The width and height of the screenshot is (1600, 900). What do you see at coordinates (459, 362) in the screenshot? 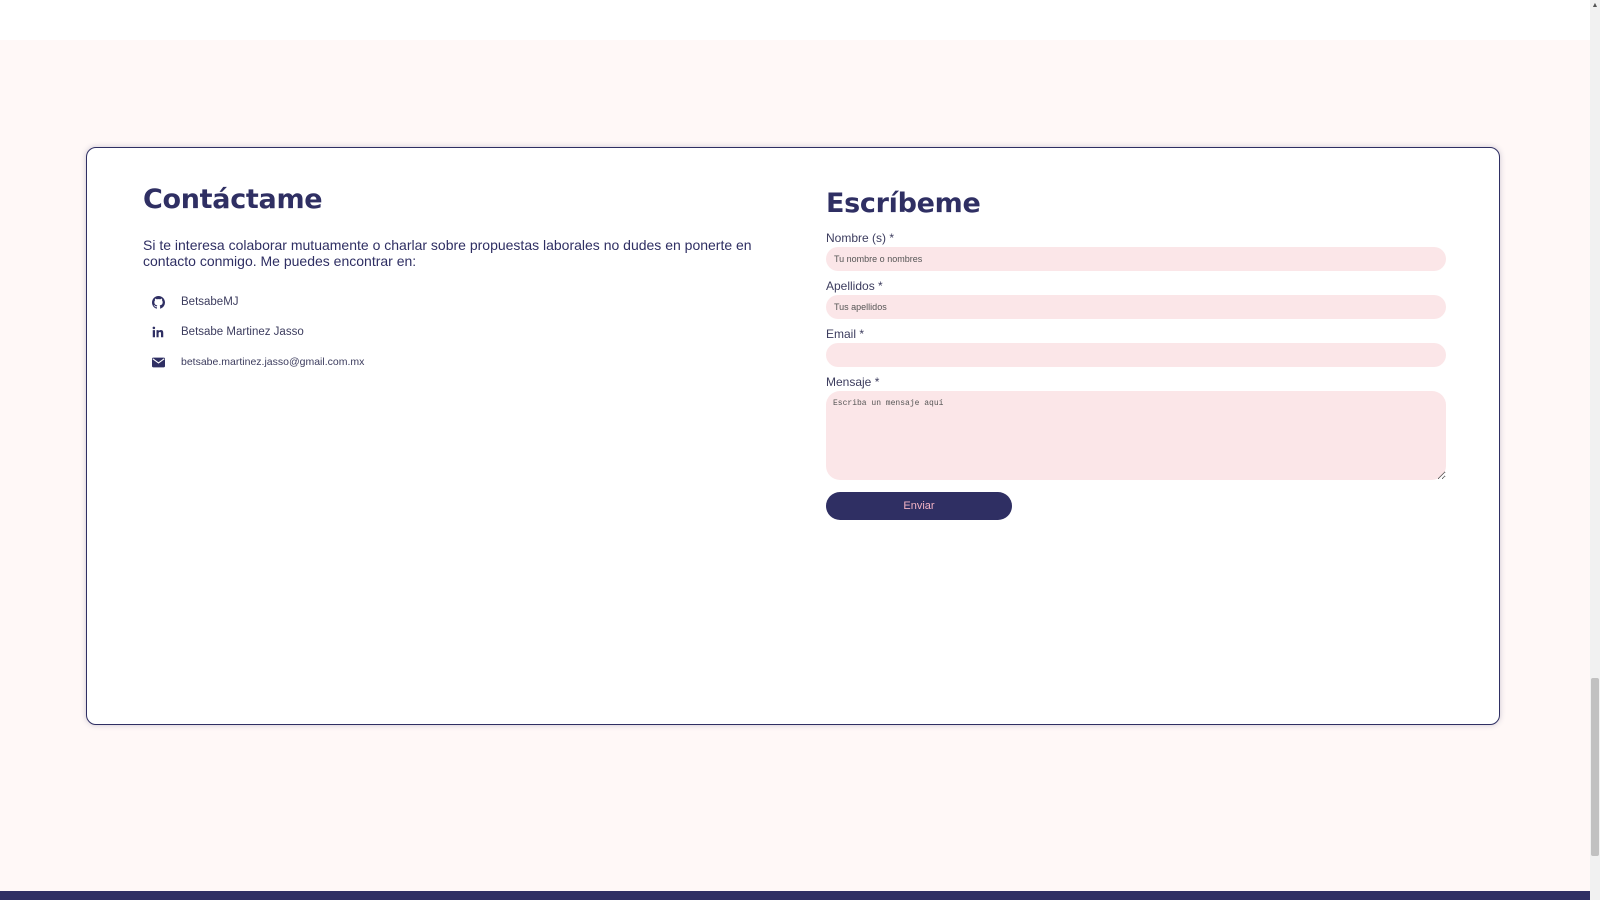
I see `contact-link-email: betsabe.martinez.jasso@gmail.com.mx` at bounding box center [459, 362].